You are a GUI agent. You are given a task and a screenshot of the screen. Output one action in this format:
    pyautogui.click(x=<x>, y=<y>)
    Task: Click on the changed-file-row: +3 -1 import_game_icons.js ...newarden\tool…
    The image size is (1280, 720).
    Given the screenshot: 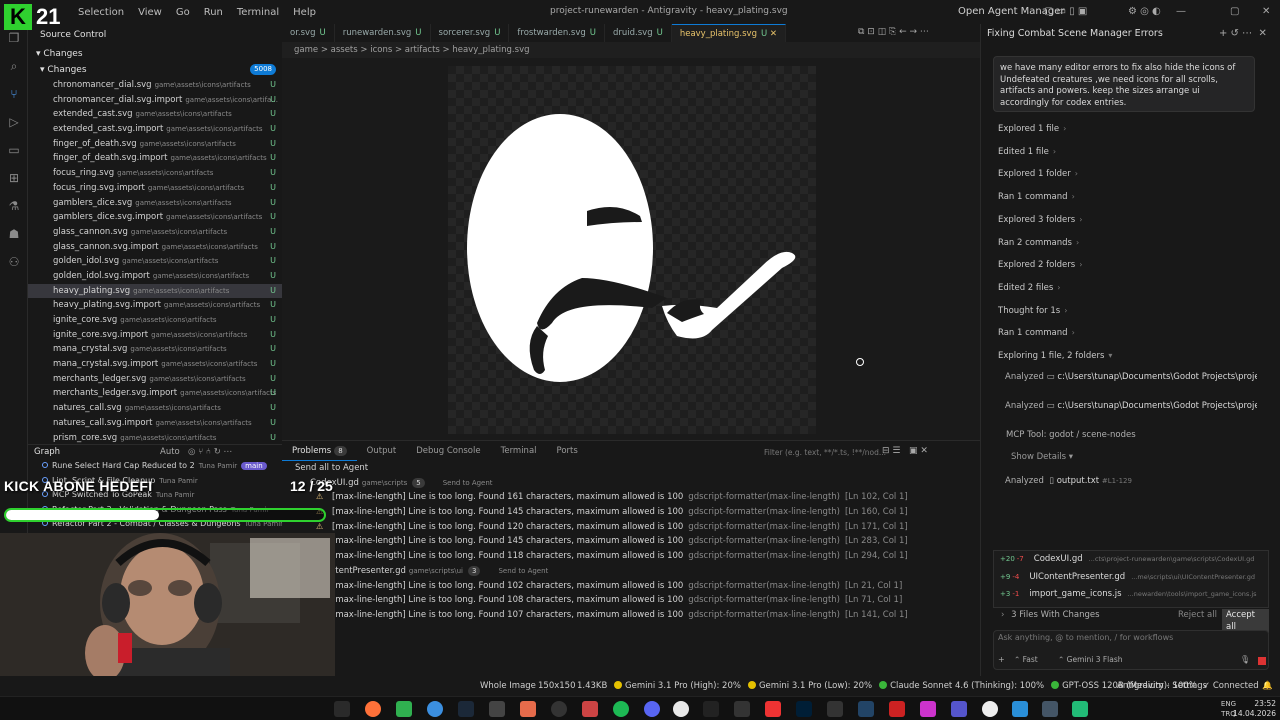 What is the action you would take?
    pyautogui.click(x=1131, y=595)
    